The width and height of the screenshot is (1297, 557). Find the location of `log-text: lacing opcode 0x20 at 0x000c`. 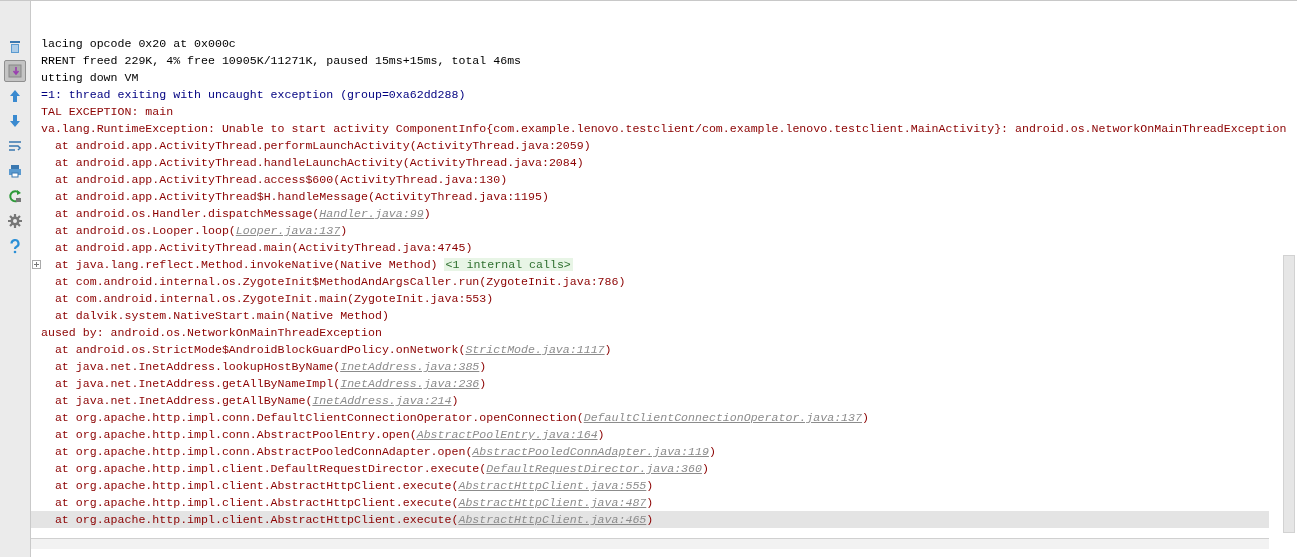

log-text: lacing opcode 0x20 at 0x000c is located at coordinates (138, 43).